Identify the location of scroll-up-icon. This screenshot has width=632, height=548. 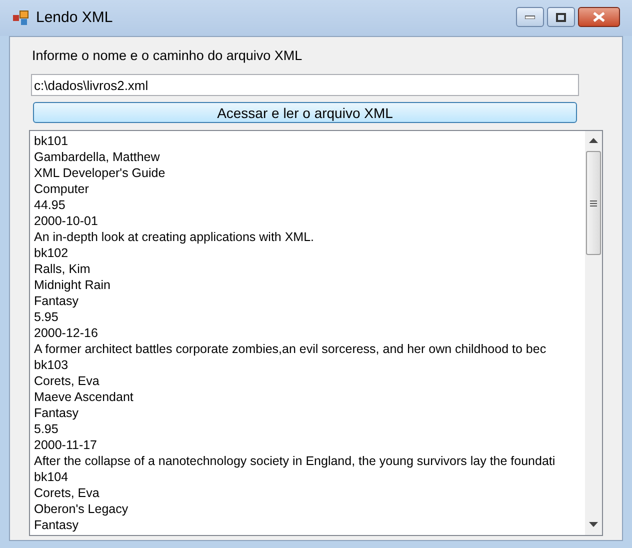
(593, 141).